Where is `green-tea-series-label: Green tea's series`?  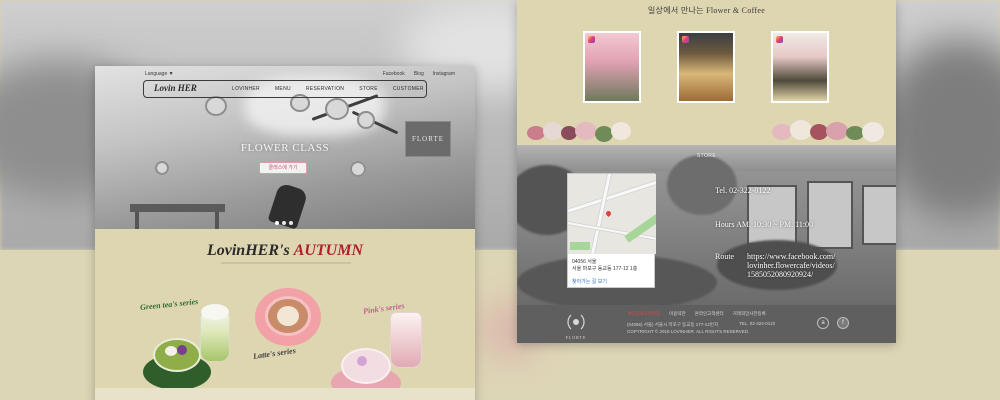
green-tea-series-label: Green tea's series is located at coordinates (169, 304).